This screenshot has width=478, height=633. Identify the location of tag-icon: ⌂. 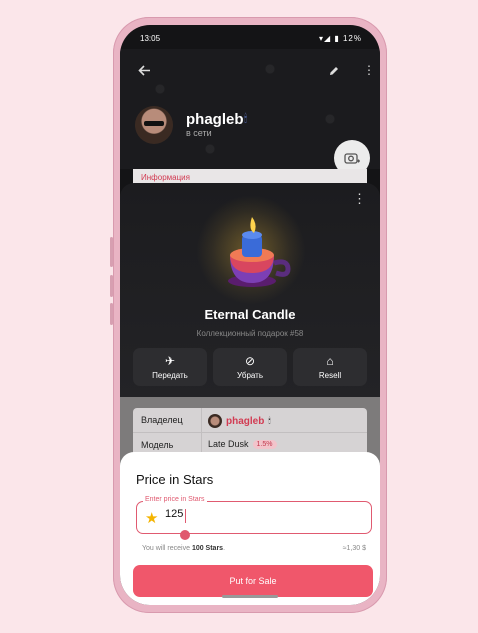
(330, 361).